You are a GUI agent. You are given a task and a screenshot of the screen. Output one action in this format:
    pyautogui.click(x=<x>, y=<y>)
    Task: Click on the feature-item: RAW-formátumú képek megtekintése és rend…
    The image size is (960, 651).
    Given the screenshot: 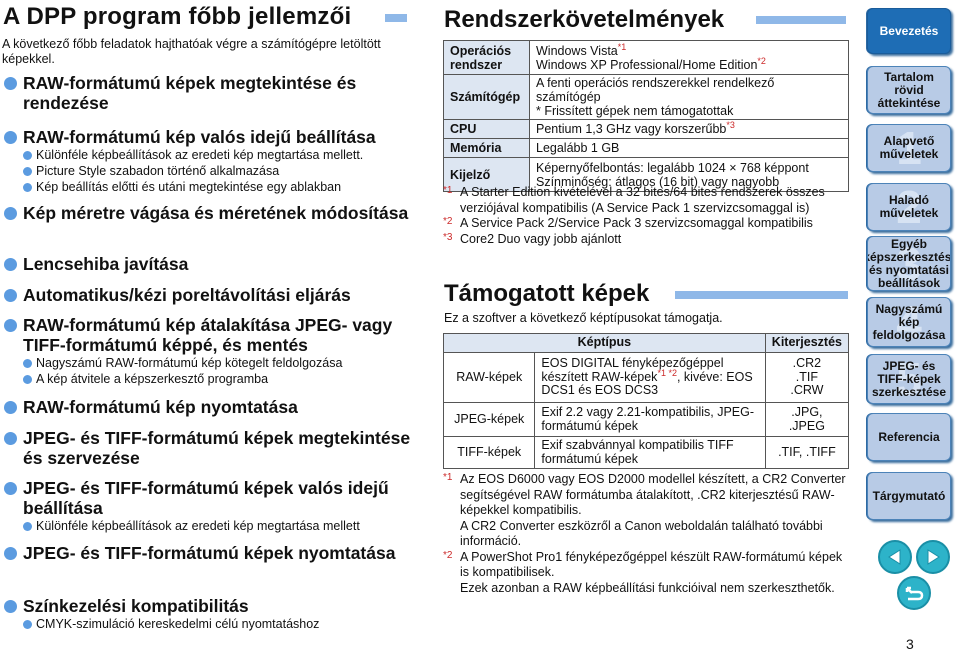 What is the action you would take?
    pyautogui.click(x=214, y=93)
    